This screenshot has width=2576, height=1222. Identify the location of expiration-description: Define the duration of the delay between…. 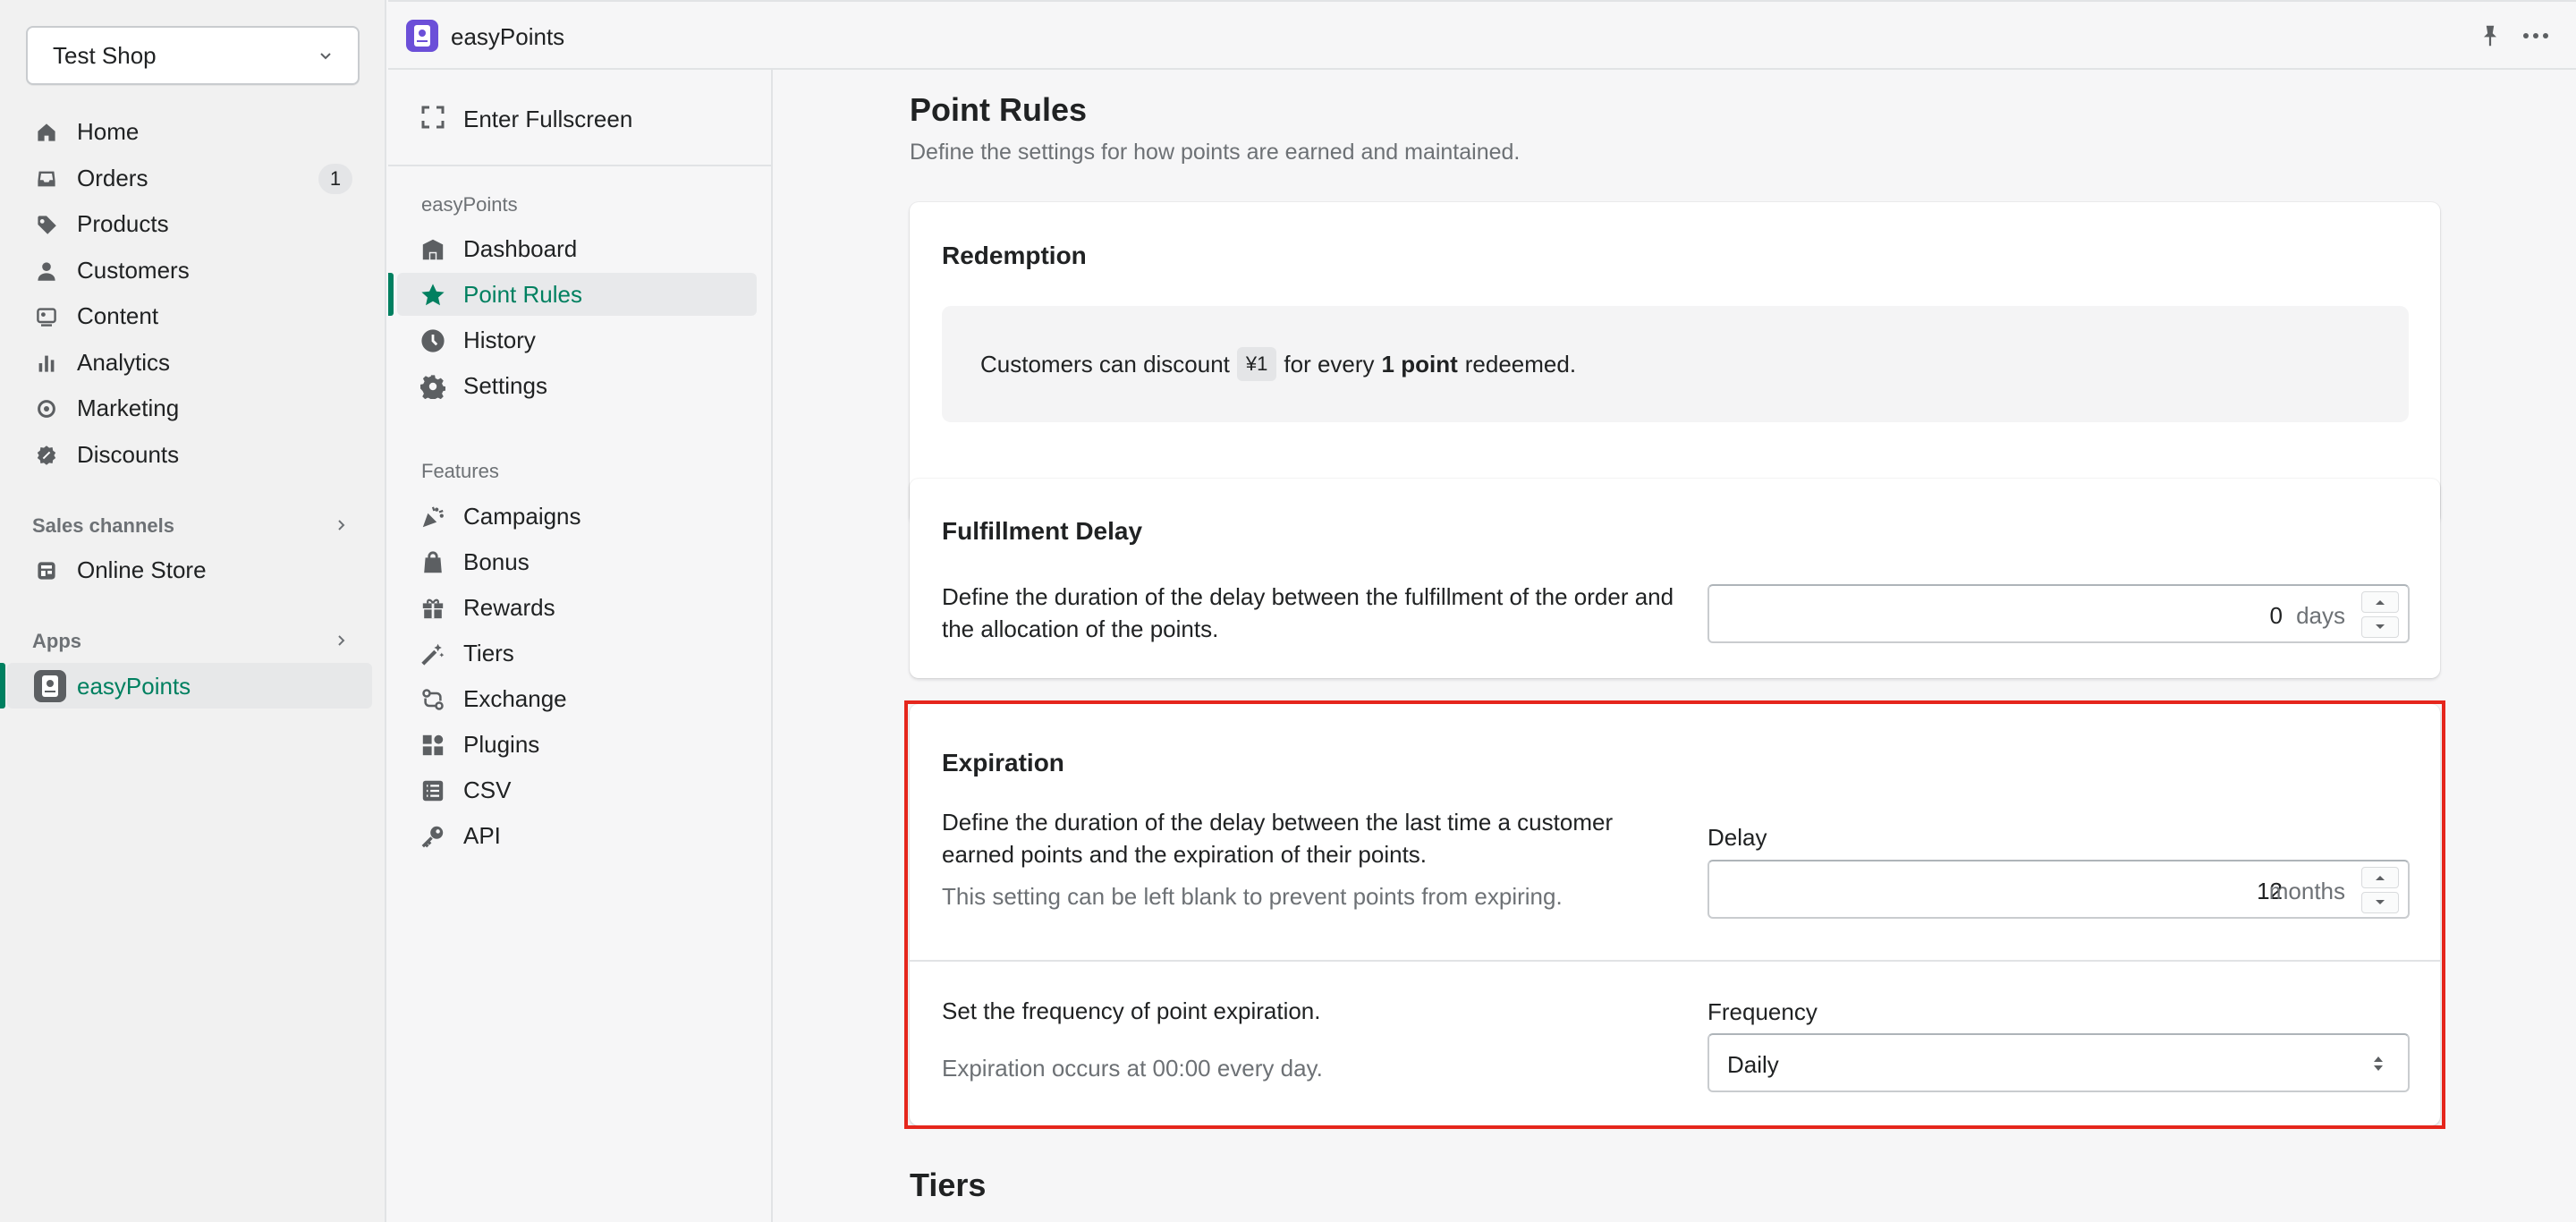
(1278, 838).